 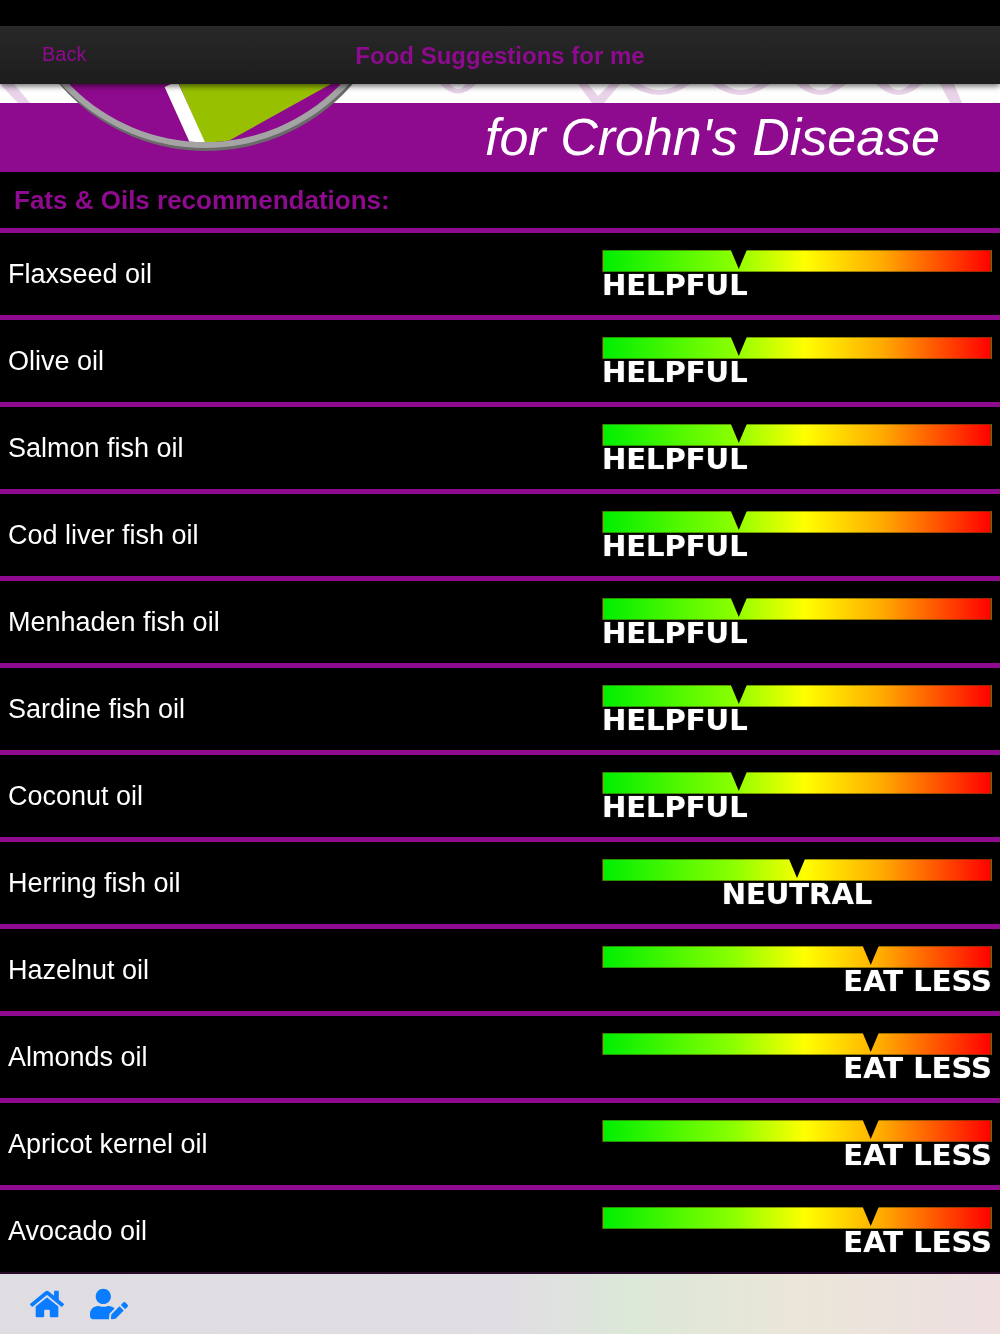 I want to click on food-name: Olive oil, so click(x=56, y=361).